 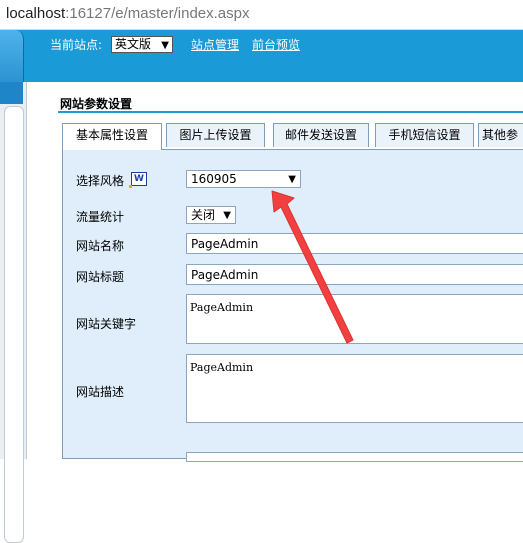 What do you see at coordinates (128, 13) in the screenshot?
I see `url-text: localhost:16127/e/master/index.aspx` at bounding box center [128, 13].